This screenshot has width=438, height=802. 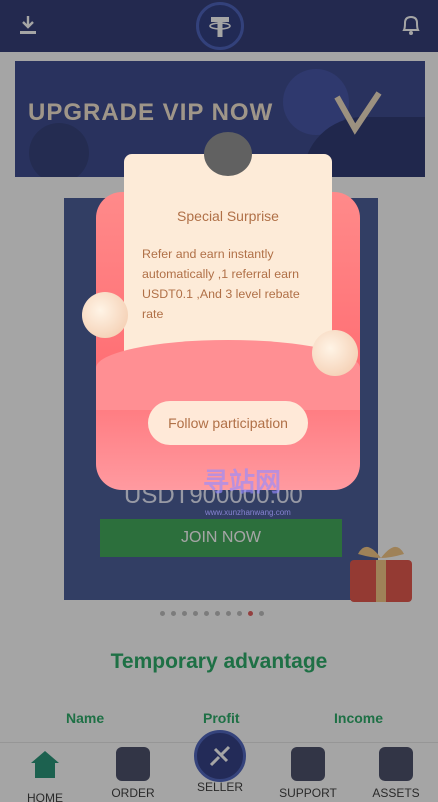 What do you see at coordinates (228, 423) in the screenshot?
I see `follow-participation-button: Follow participation` at bounding box center [228, 423].